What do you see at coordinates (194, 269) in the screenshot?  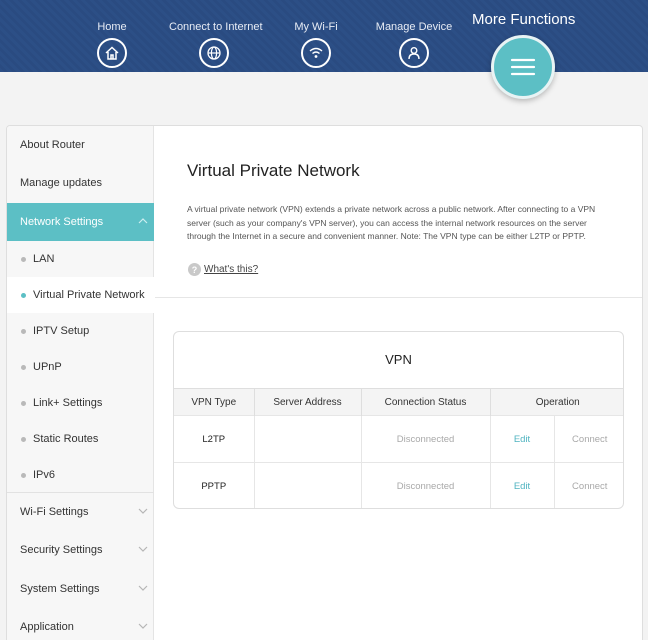 I see `question-icon: ?` at bounding box center [194, 269].